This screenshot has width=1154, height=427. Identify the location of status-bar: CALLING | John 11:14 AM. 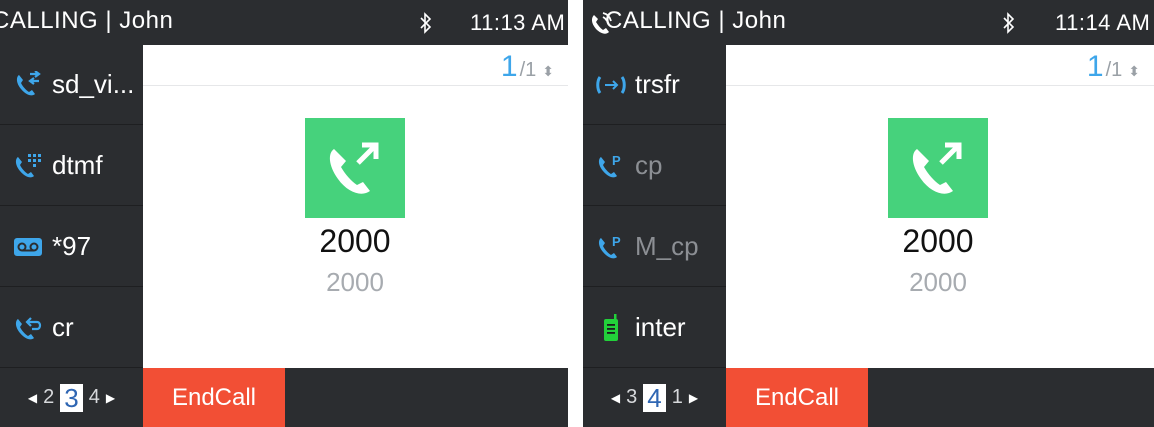
(868, 22).